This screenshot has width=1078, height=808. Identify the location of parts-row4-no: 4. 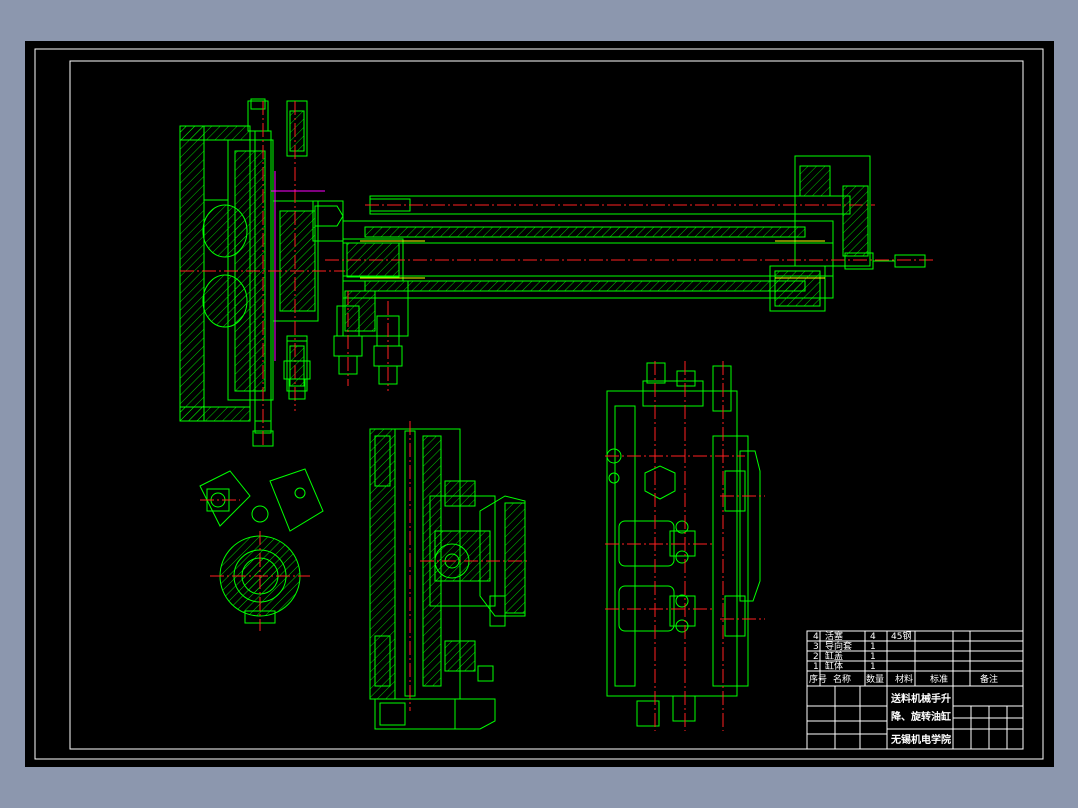
(816, 637).